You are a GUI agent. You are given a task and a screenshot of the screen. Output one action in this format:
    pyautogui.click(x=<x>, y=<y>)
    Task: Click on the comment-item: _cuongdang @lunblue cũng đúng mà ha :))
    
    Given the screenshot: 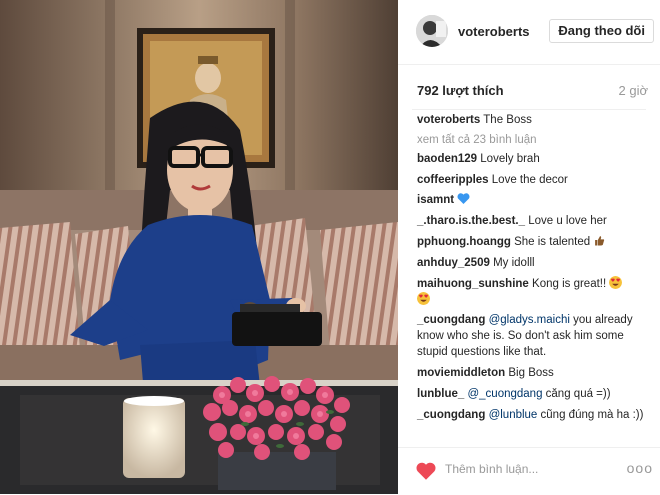 What is the action you would take?
    pyautogui.click(x=537, y=415)
    